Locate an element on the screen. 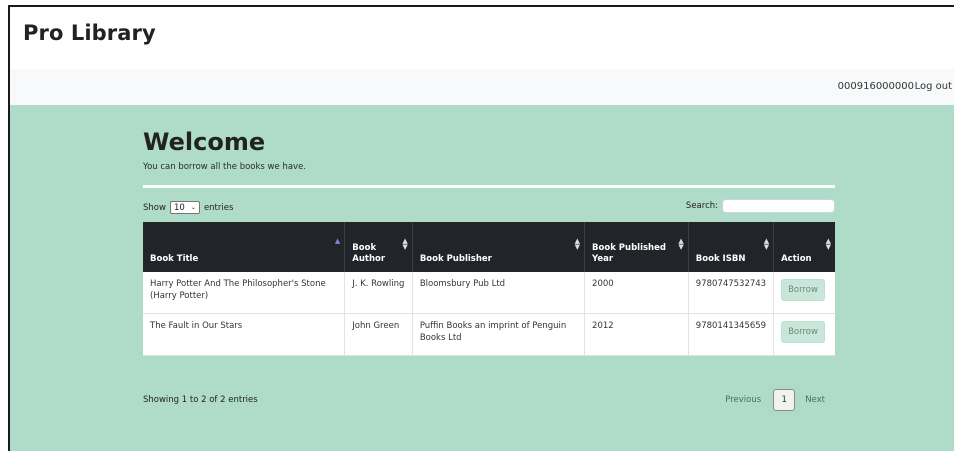 The height and width of the screenshot is (451, 954). entries-label: entries is located at coordinates (218, 207).